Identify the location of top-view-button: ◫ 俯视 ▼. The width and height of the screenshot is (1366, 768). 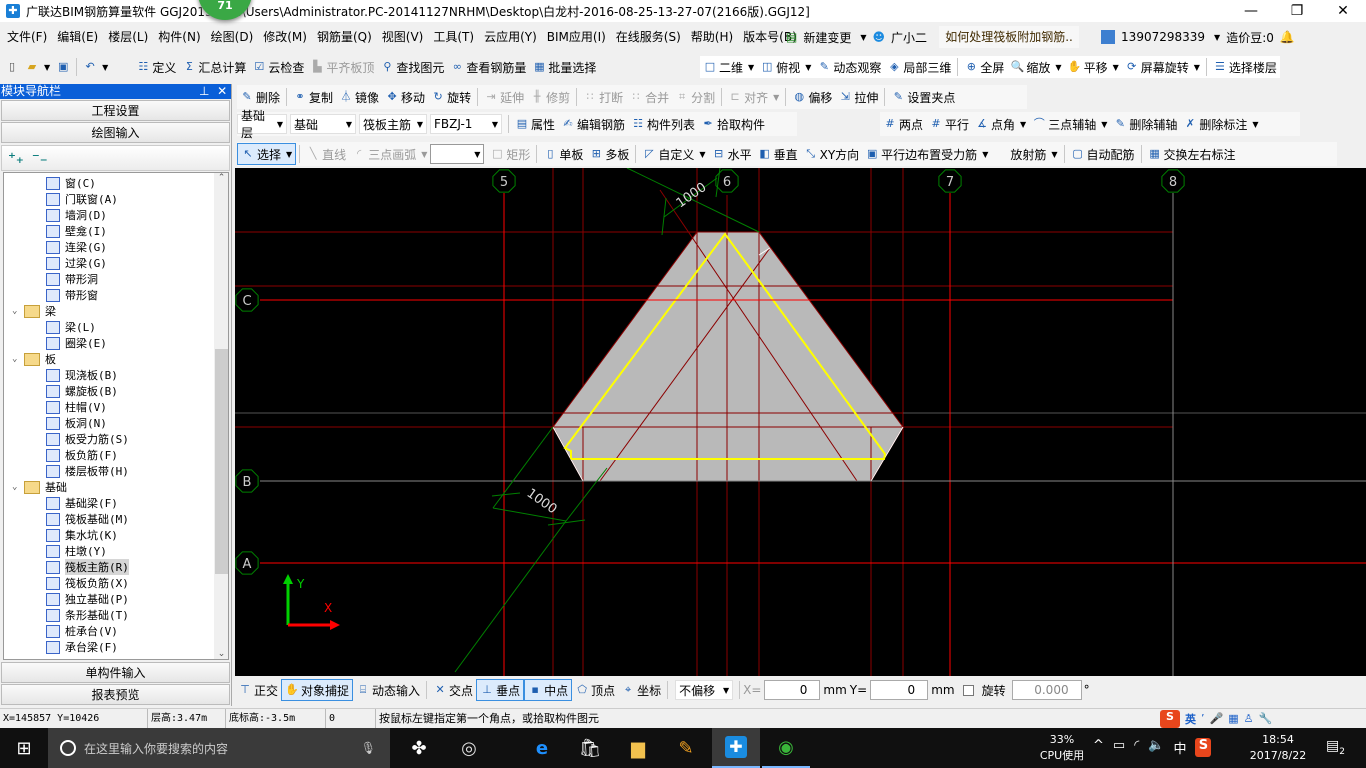
(785, 67).